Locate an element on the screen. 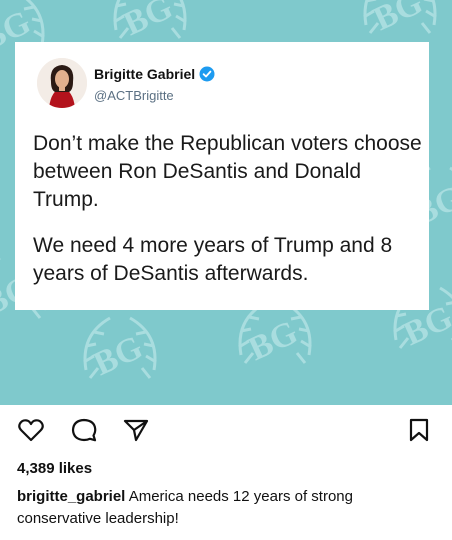 The height and width of the screenshot is (540, 452). comment-icon is located at coordinates (84, 432).